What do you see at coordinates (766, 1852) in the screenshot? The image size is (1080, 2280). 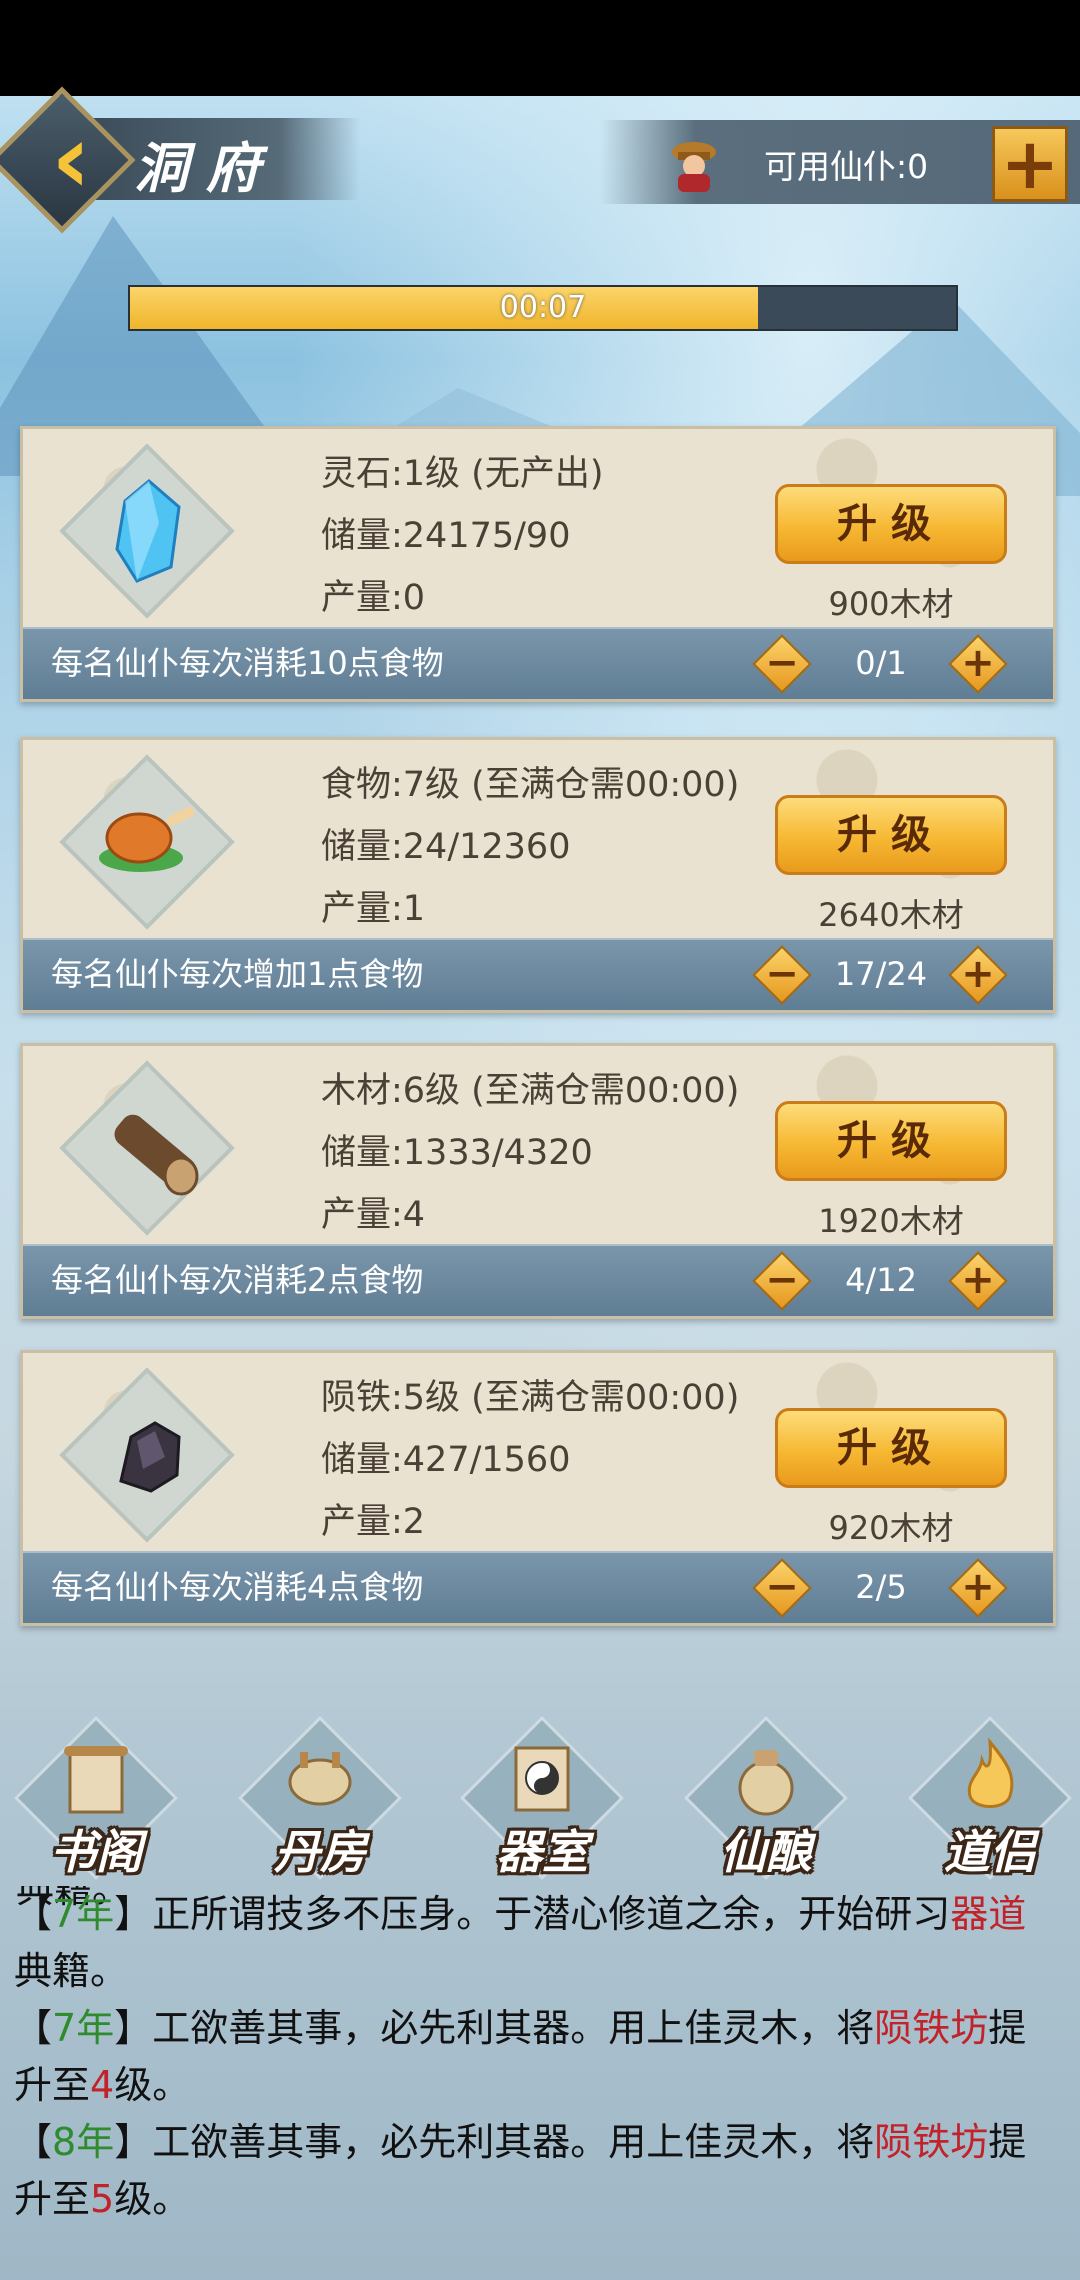 I see `nav-label: 仙酿` at bounding box center [766, 1852].